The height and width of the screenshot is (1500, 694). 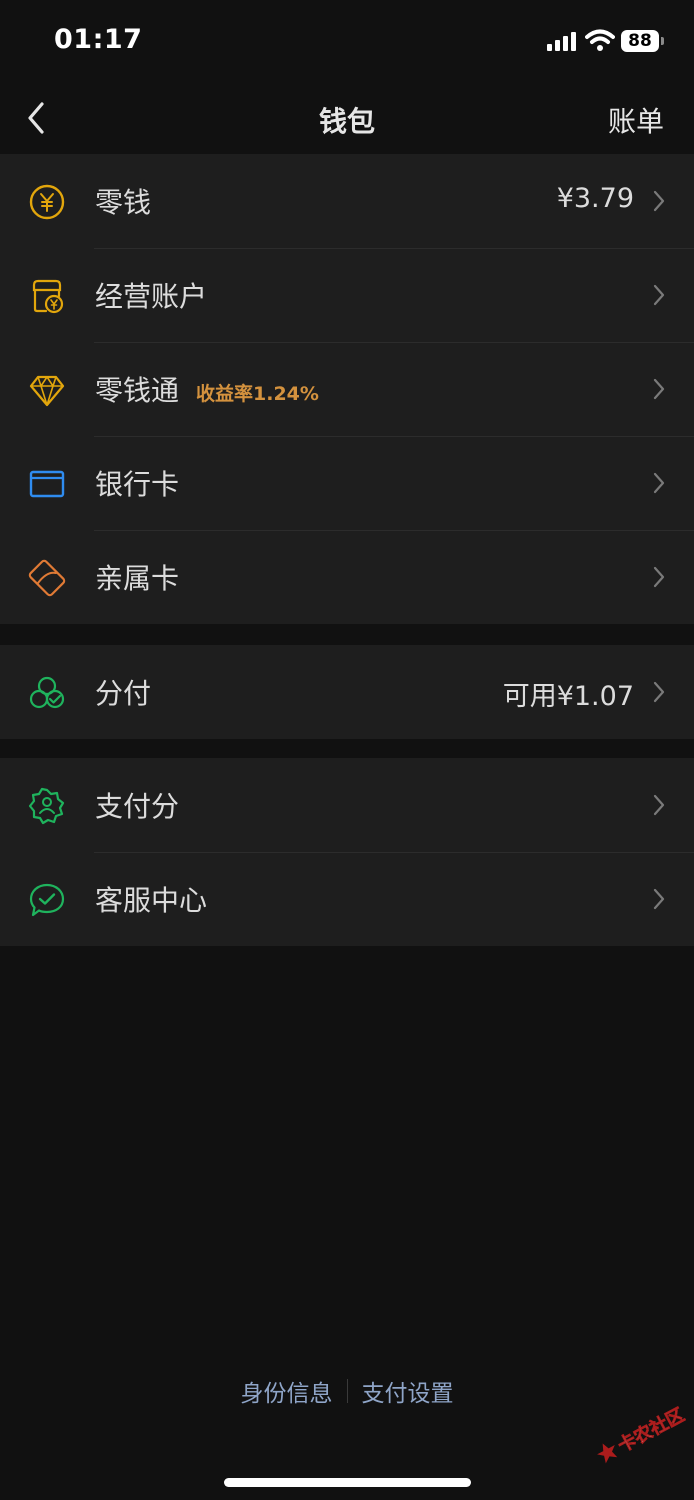 What do you see at coordinates (137, 806) in the screenshot?
I see `row-label: 支付分` at bounding box center [137, 806].